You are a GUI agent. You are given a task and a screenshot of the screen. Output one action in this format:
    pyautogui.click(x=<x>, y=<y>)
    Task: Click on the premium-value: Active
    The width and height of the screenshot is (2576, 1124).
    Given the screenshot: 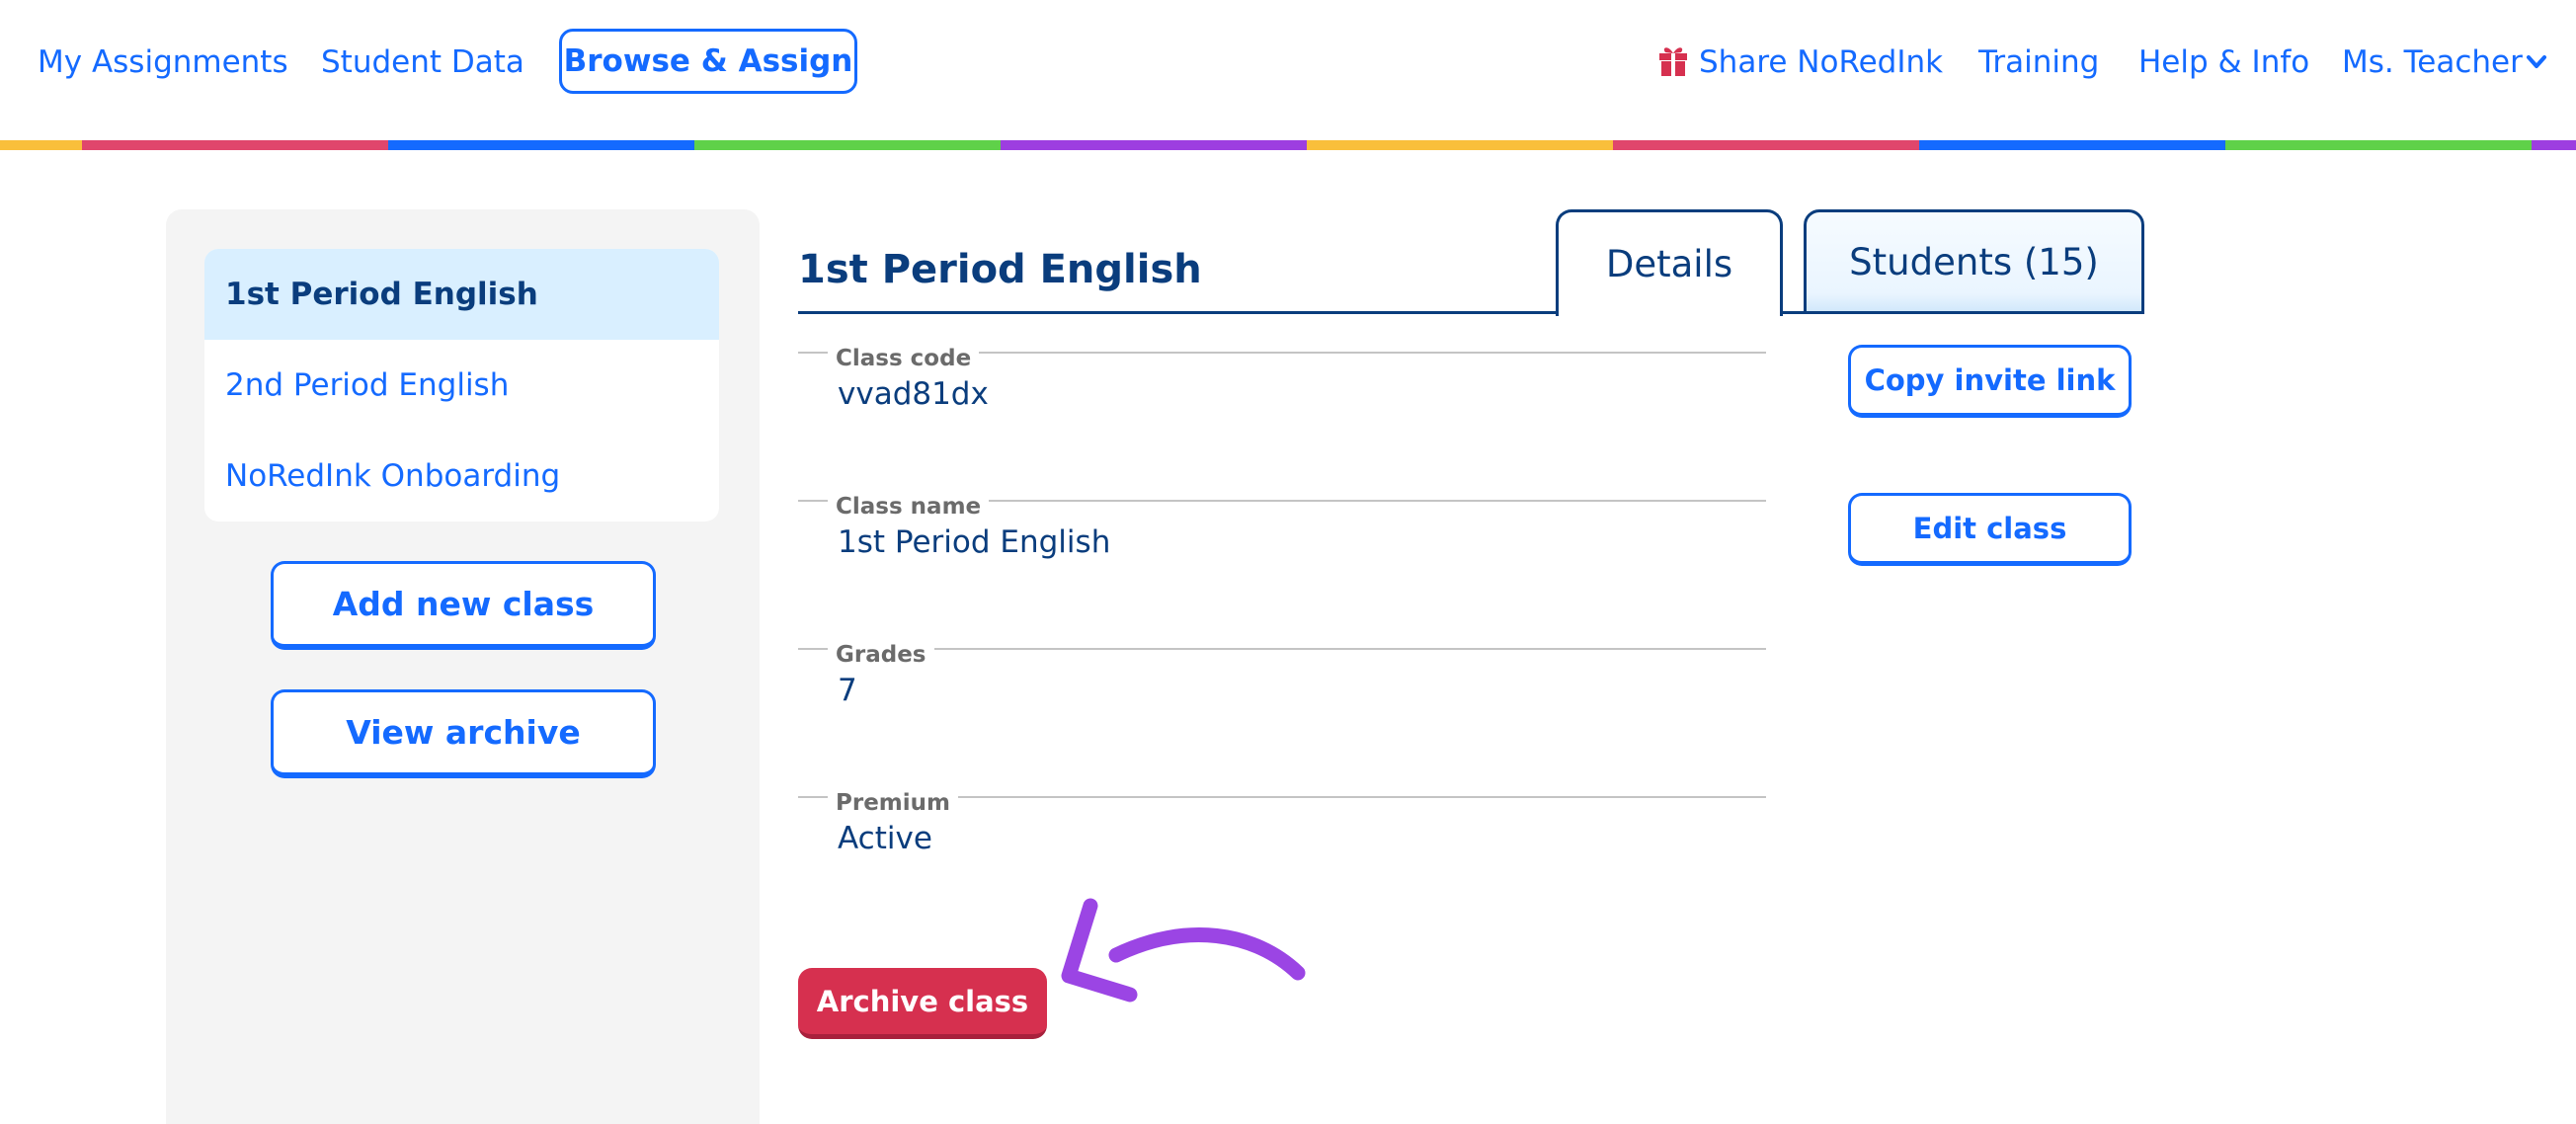 What is the action you would take?
    pyautogui.click(x=885, y=838)
    